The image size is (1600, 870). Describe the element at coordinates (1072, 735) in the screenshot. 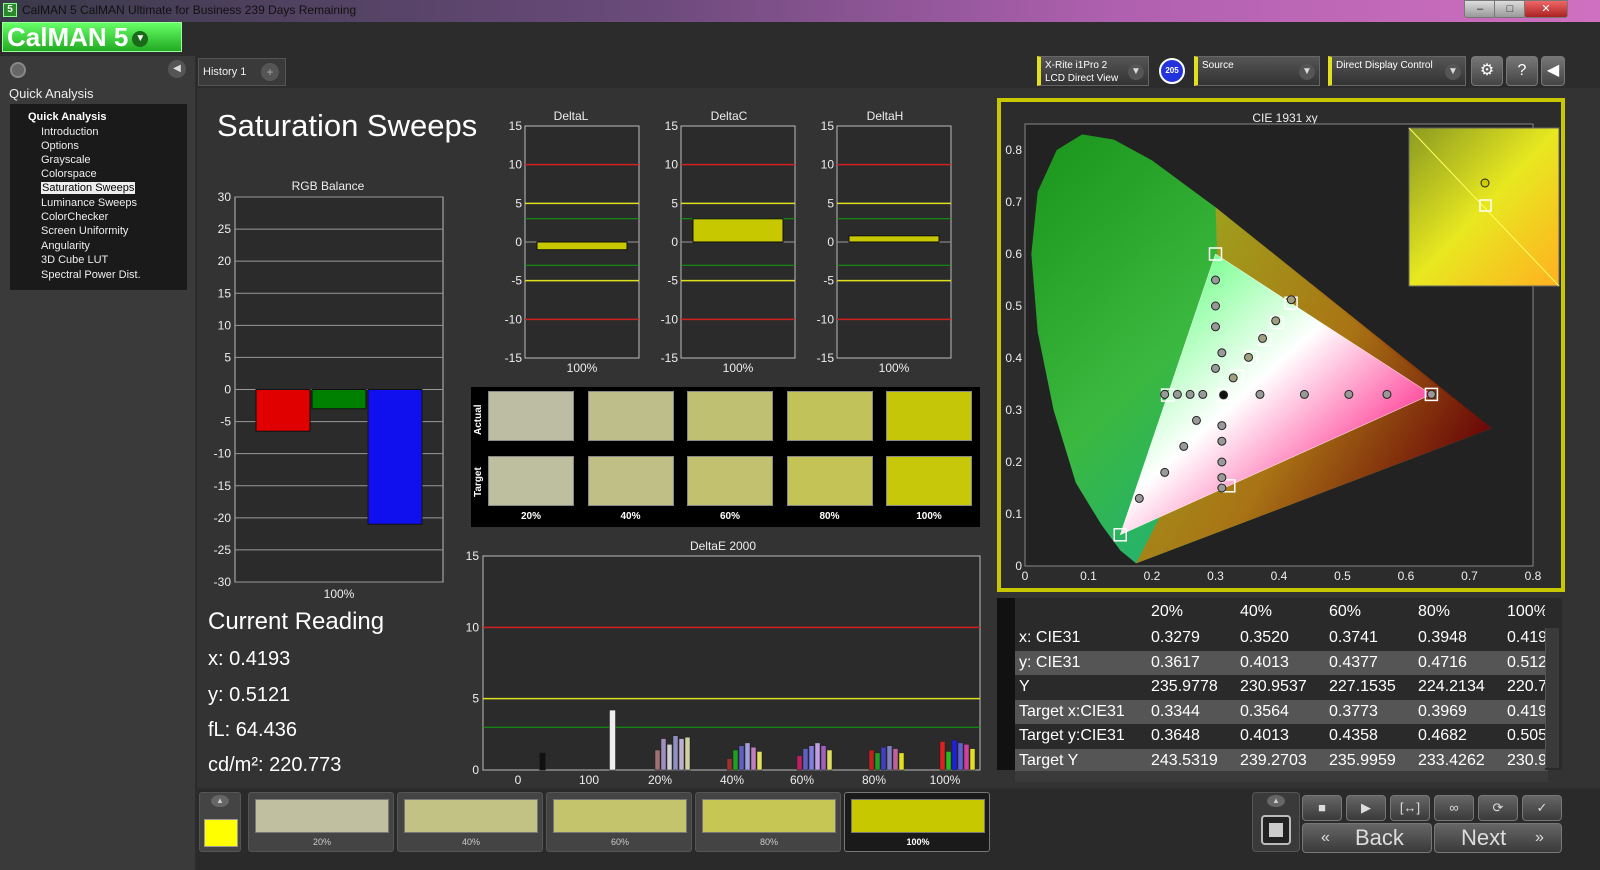

I see `row-label: Target y:CIE31` at that location.